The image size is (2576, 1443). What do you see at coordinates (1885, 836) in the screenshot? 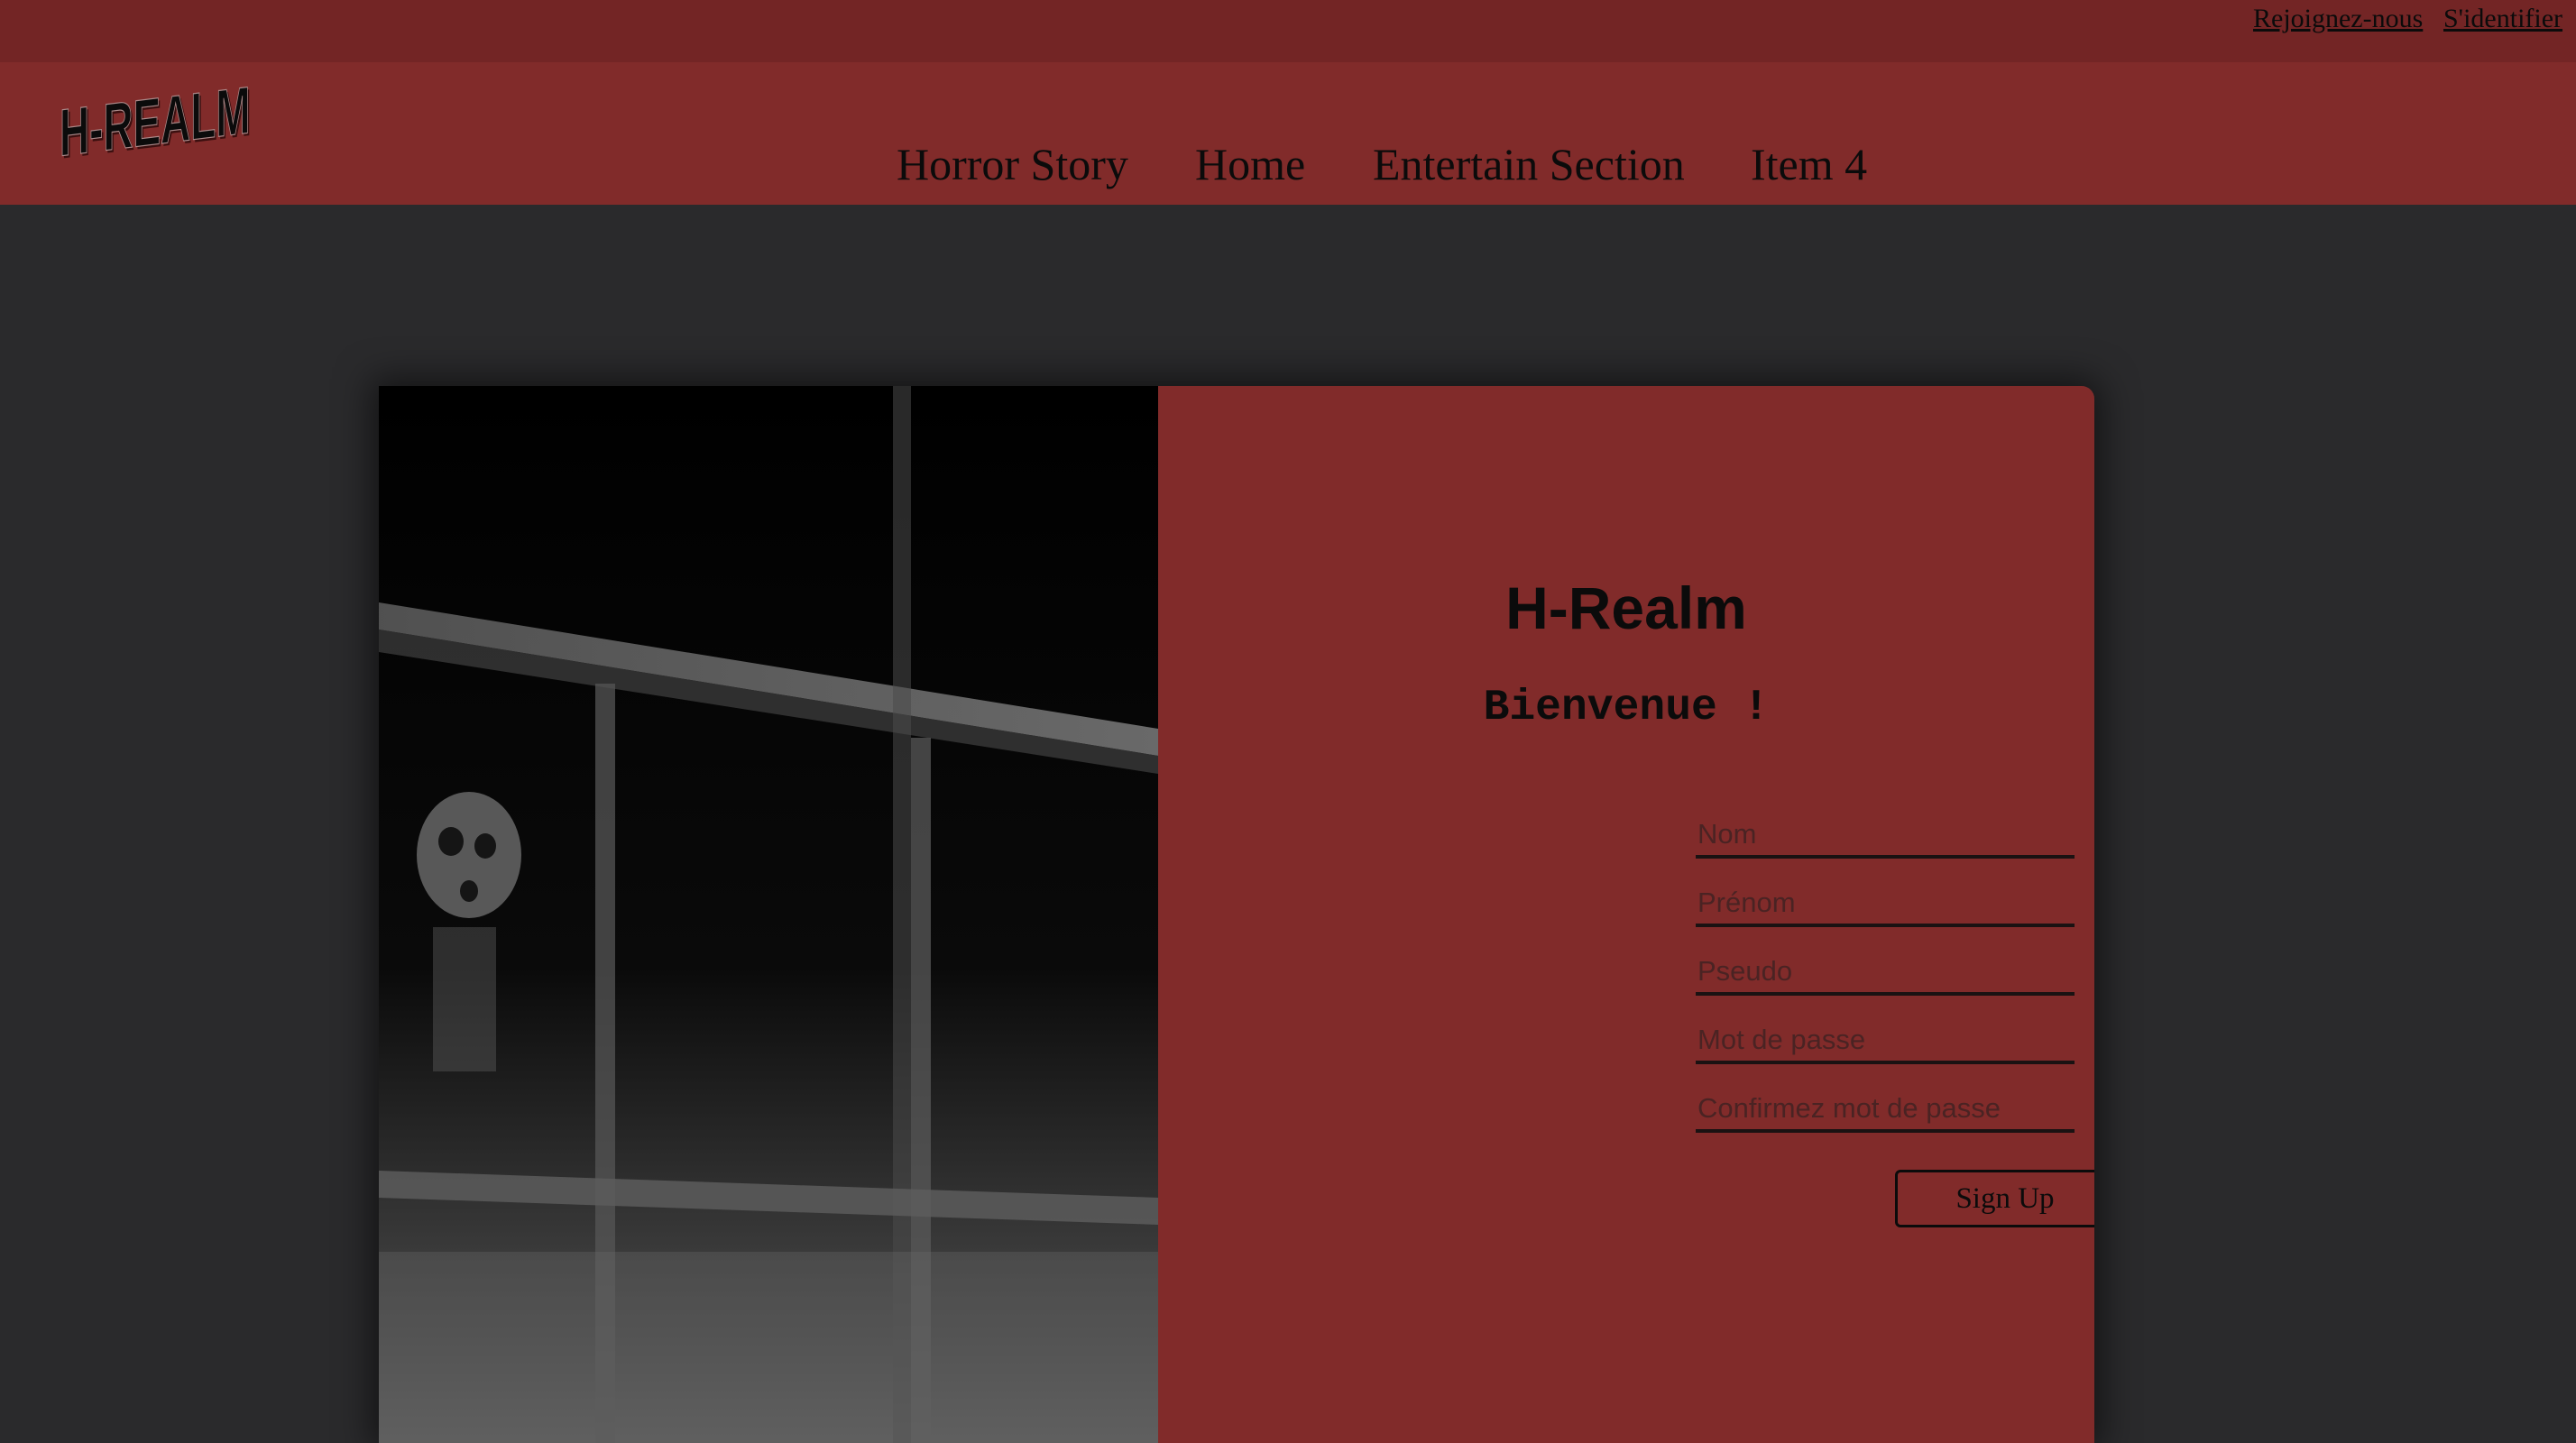
I see `nom-input` at bounding box center [1885, 836].